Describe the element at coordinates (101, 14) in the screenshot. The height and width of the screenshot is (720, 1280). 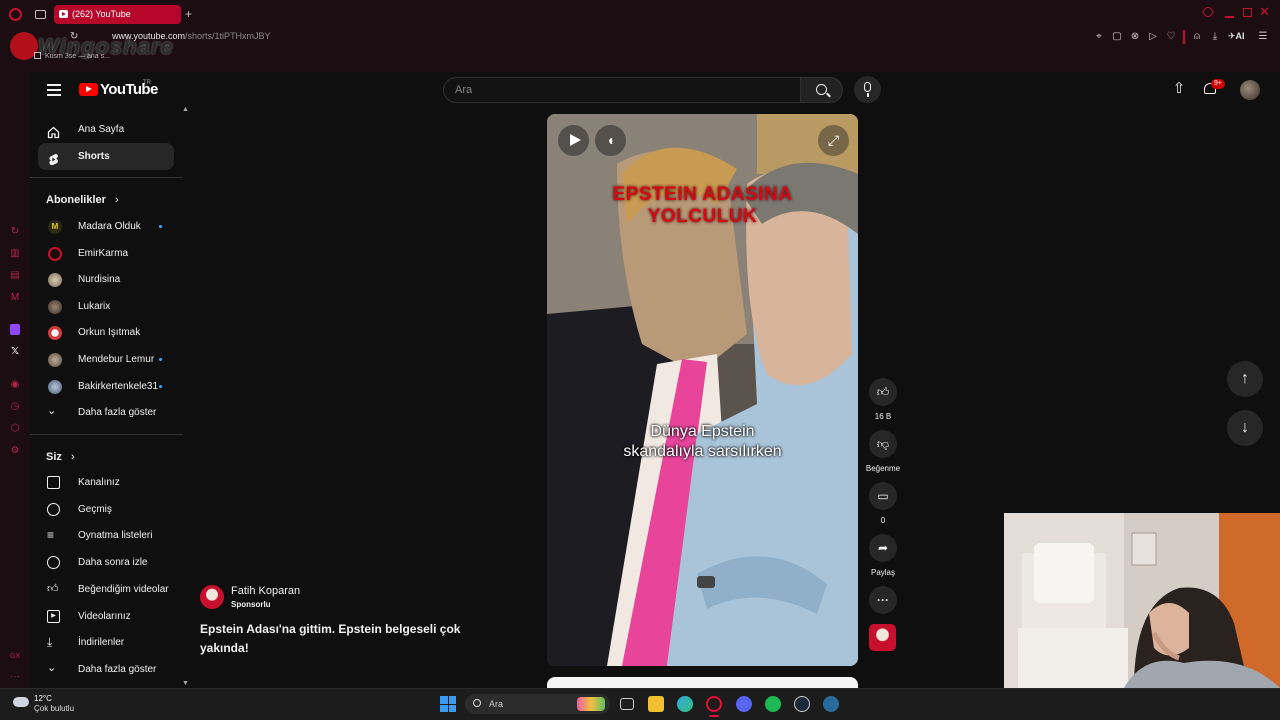
I see `tab-title: (262) YouTube` at that location.